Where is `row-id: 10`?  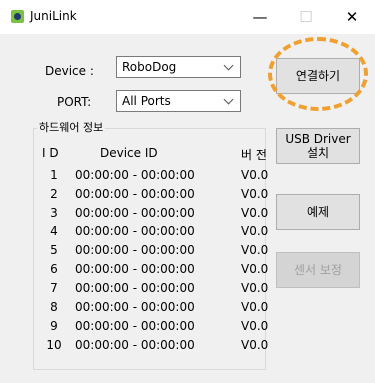
row-id: 10 is located at coordinates (54, 345).